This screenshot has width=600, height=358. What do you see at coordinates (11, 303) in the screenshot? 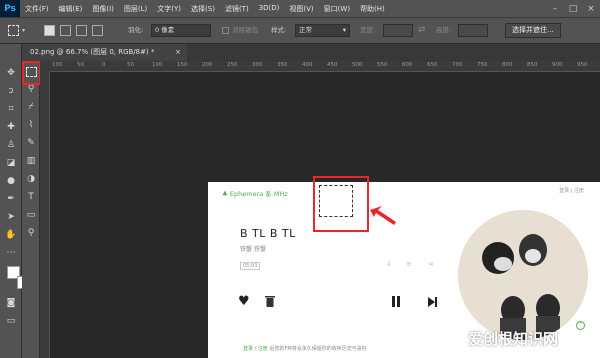
I see `quick-mask-icon: ◙` at bounding box center [11, 303].